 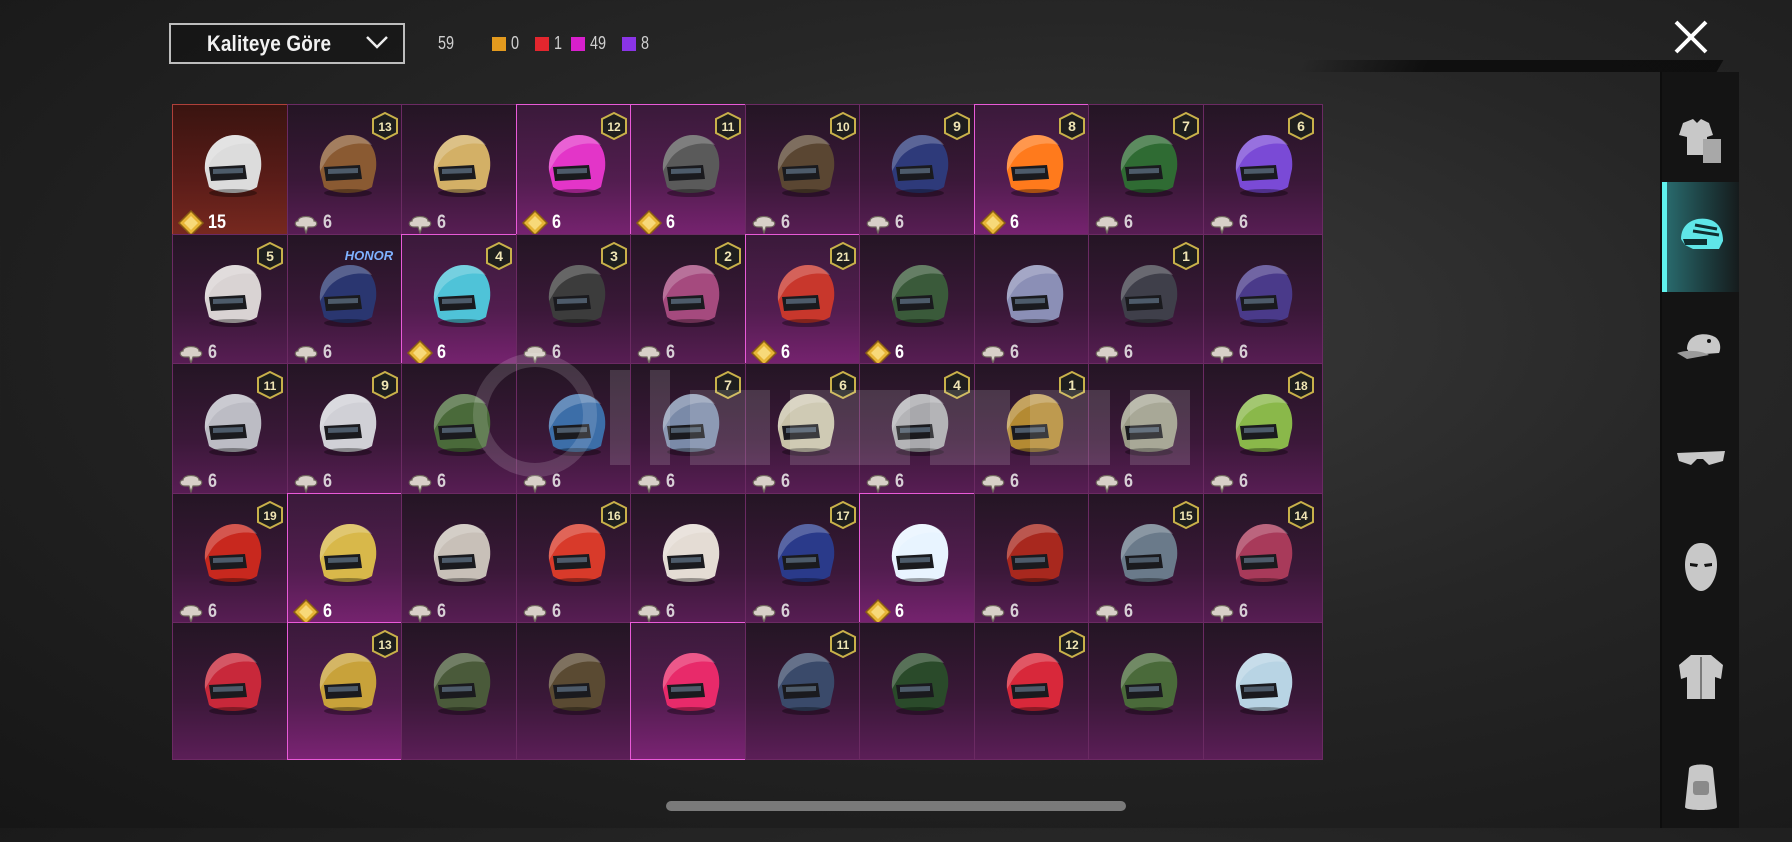 What do you see at coordinates (805, 303) in the screenshot?
I see `item-tile: 21 6` at bounding box center [805, 303].